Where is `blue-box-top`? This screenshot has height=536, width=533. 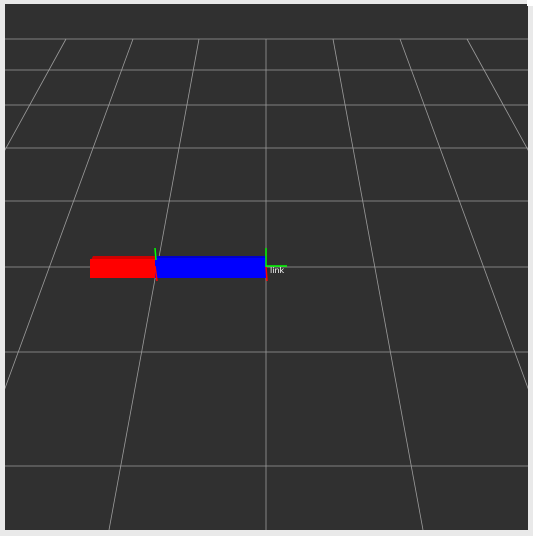 blue-box-top is located at coordinates (211, 257).